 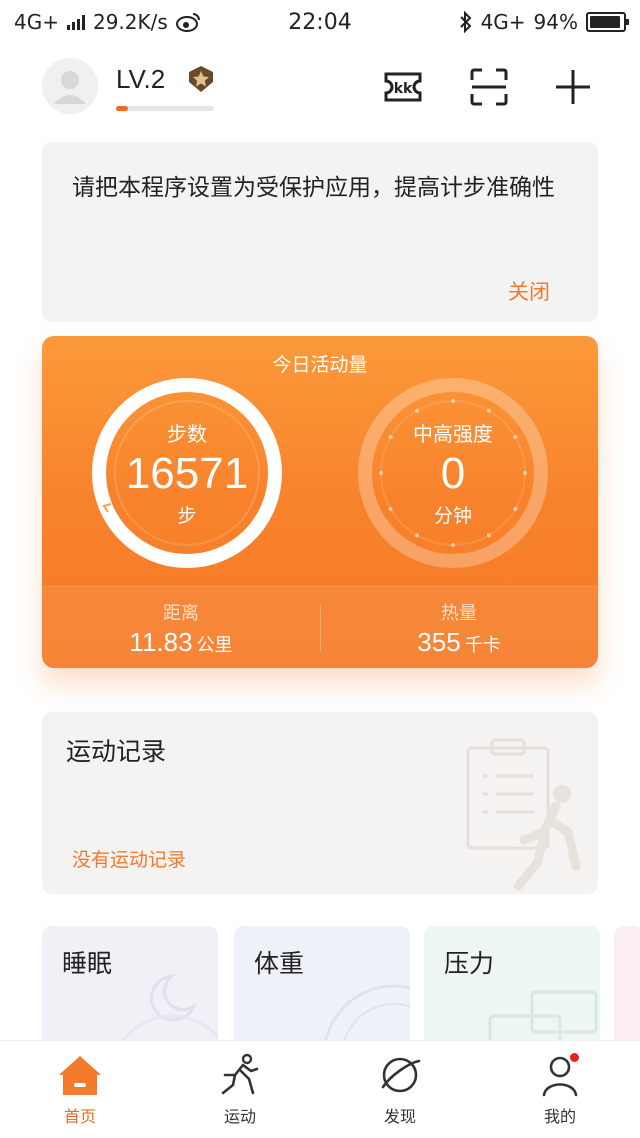 I want to click on calories-stat: 热量 355 千卡, so click(x=459, y=628).